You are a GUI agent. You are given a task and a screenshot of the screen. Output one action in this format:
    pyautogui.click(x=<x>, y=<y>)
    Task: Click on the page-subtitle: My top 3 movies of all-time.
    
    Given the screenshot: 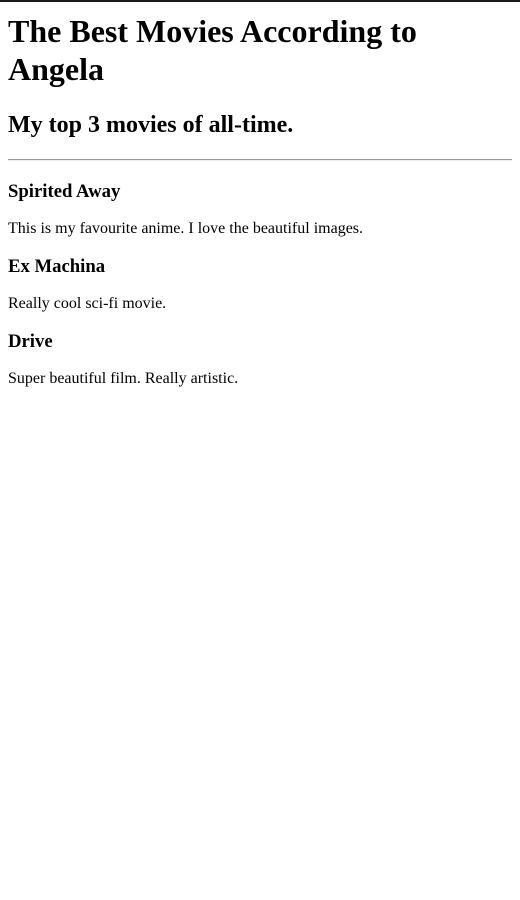 What is the action you would take?
    pyautogui.click(x=151, y=125)
    